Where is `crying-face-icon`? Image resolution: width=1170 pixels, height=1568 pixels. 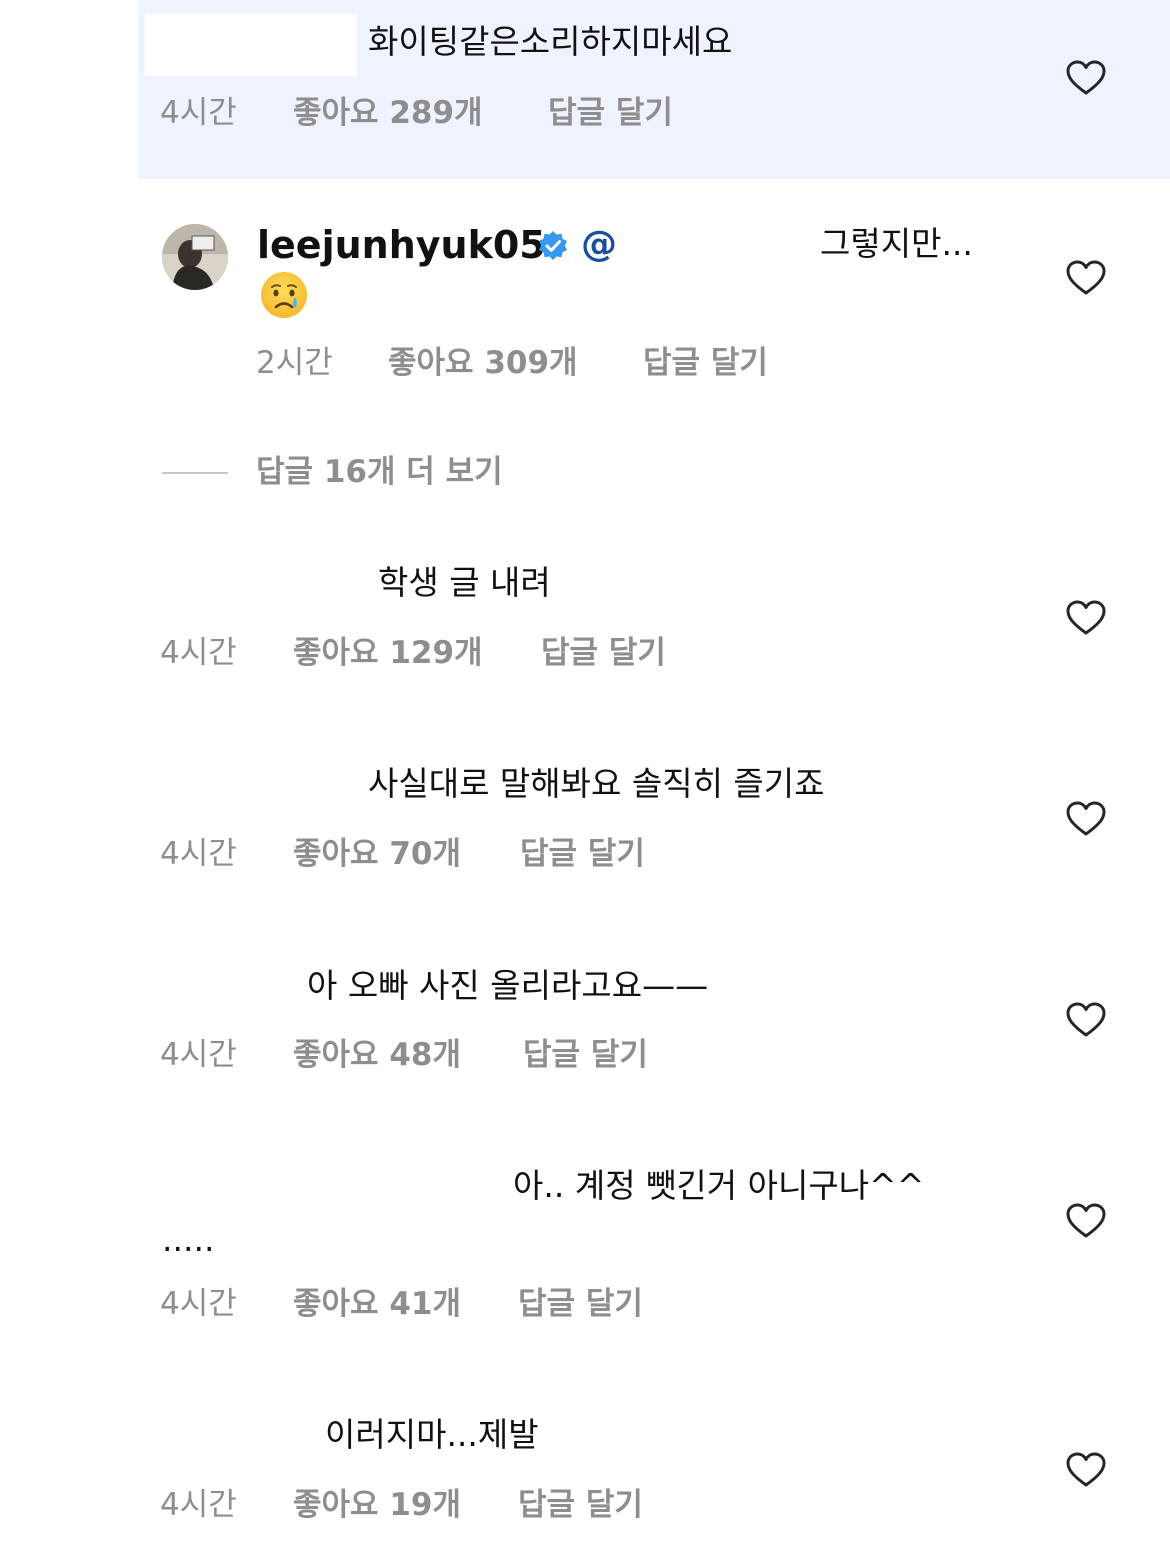 crying-face-icon is located at coordinates (284, 295).